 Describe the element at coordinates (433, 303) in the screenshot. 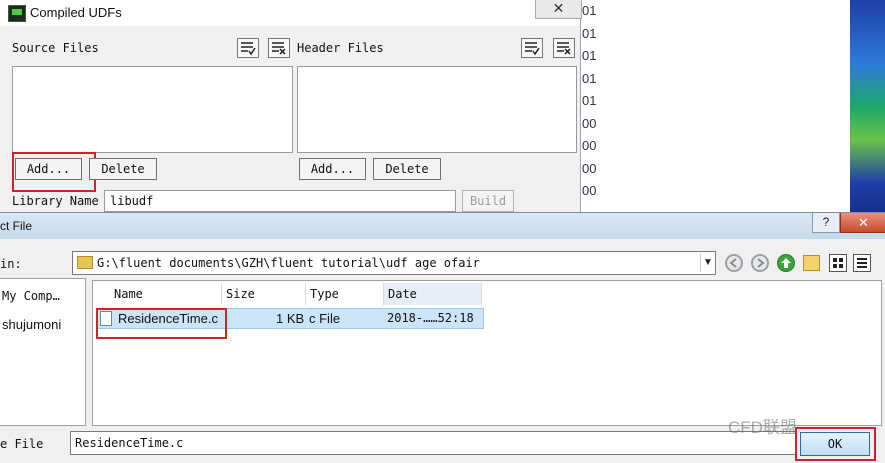

I see `column-date-modified: Date Modified` at that location.